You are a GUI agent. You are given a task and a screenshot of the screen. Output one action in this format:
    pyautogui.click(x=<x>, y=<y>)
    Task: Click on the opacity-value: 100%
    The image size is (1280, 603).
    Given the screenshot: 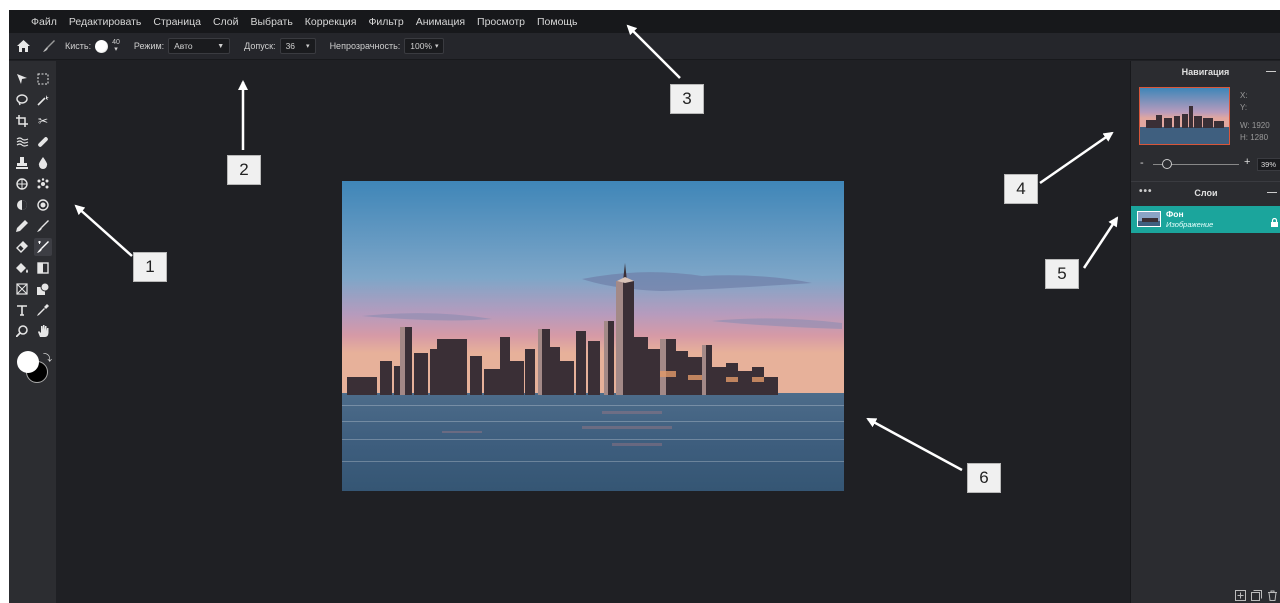 What is the action you would take?
    pyautogui.click(x=421, y=46)
    